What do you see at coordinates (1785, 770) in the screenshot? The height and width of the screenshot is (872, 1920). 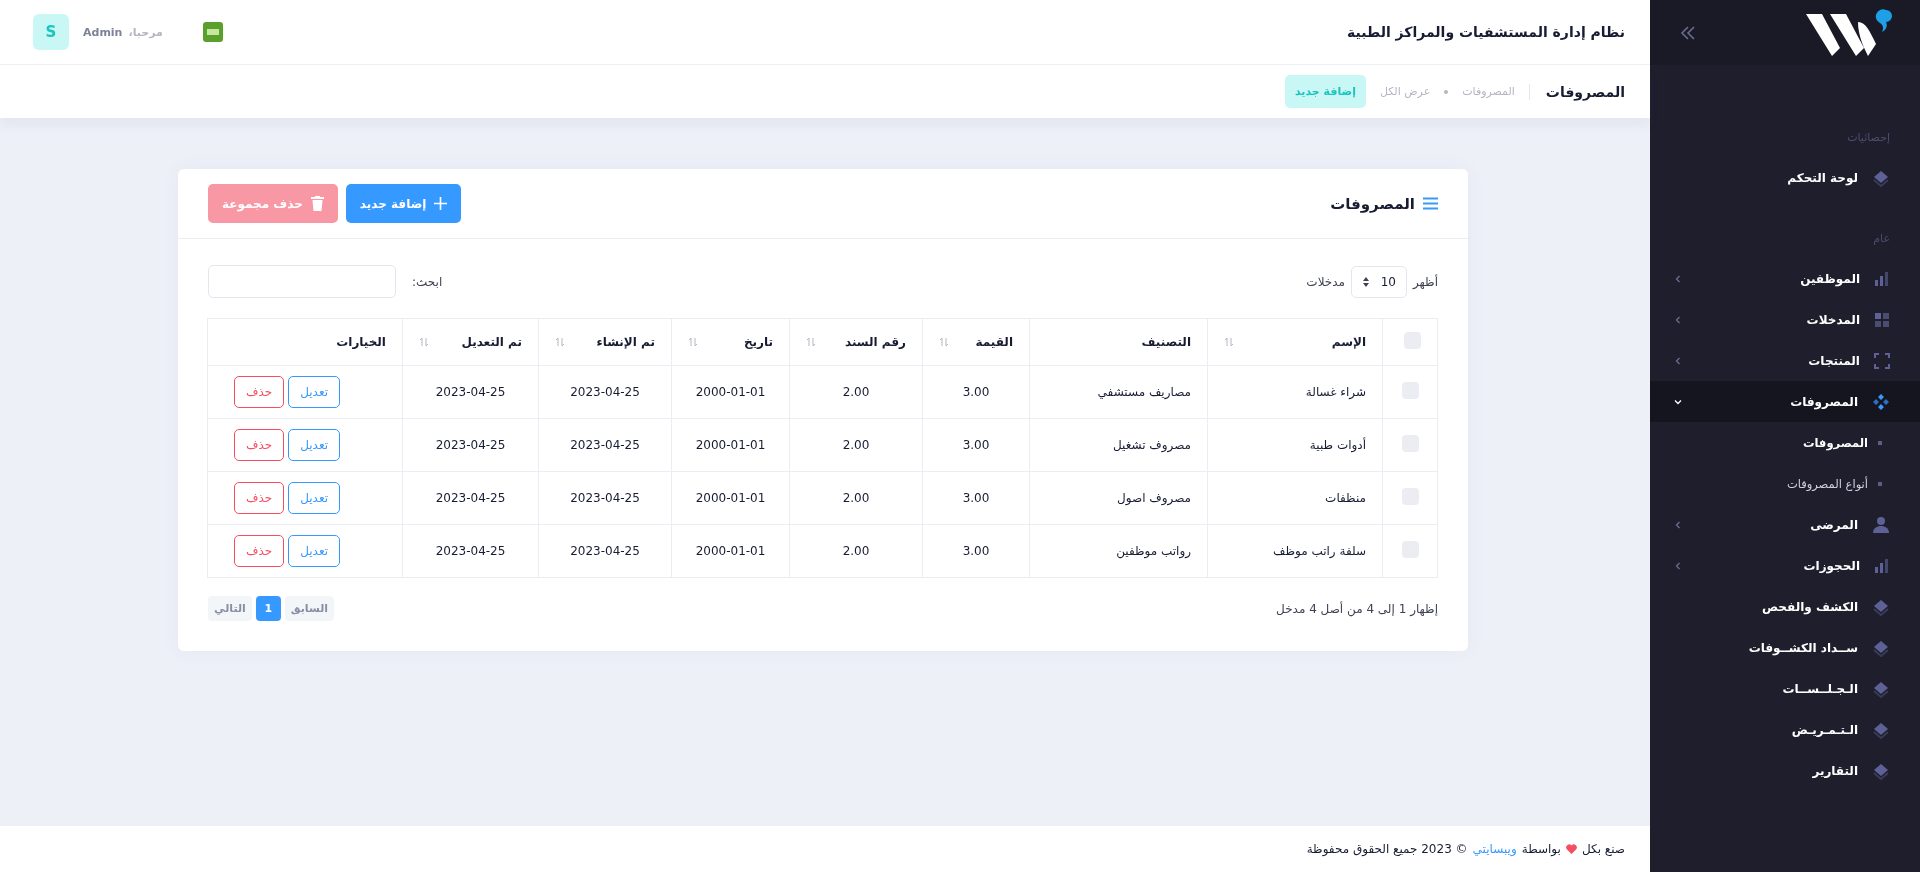 I see `sidebar-item: التقارير` at bounding box center [1785, 770].